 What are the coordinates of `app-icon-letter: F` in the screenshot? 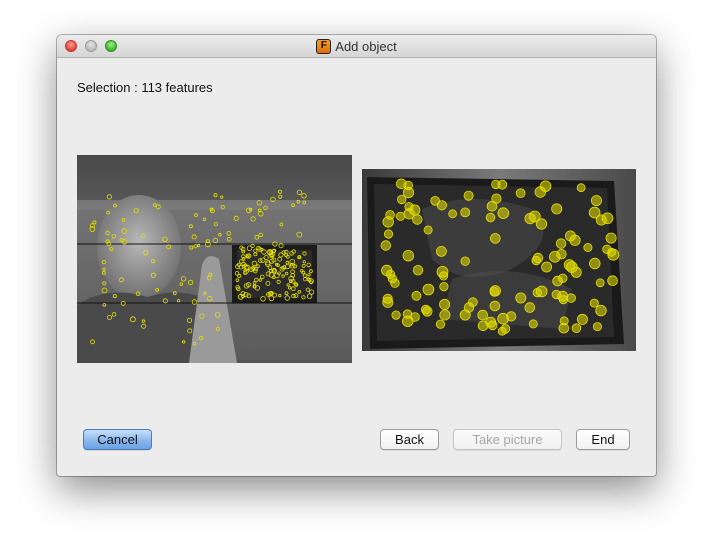 It's located at (323, 45).